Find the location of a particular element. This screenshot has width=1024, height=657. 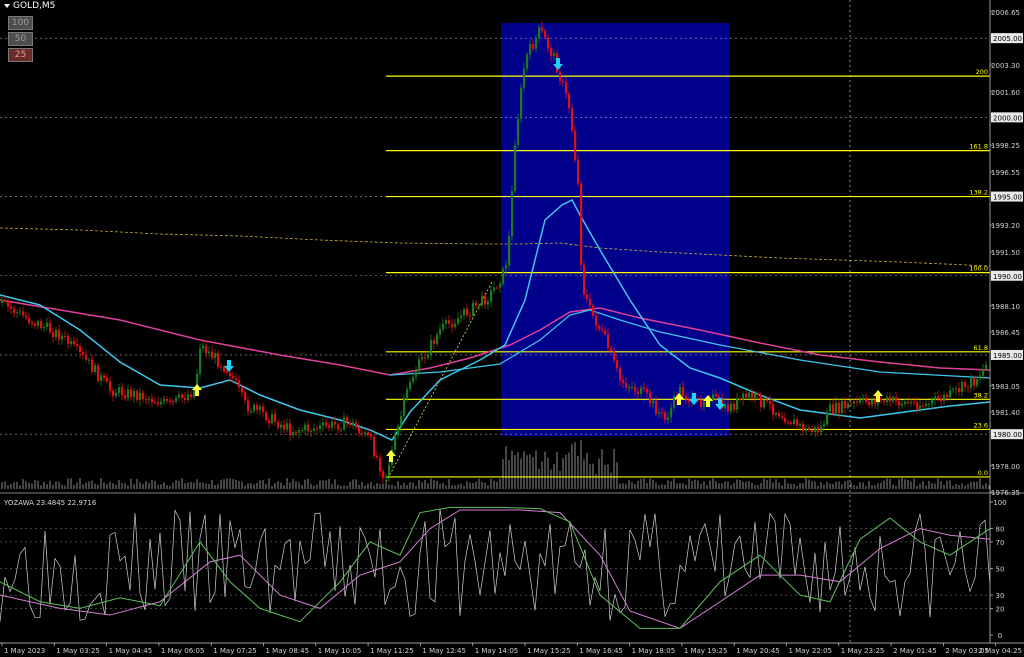

time-tick-label: 1 May 12:45 is located at coordinates (444, 651).